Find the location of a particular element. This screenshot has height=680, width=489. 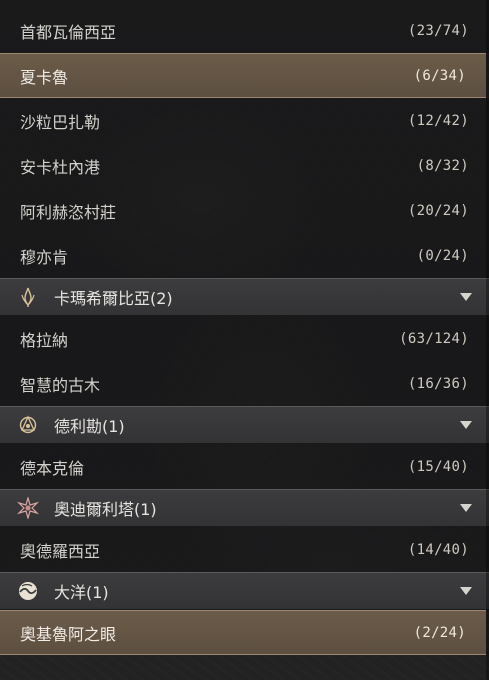

region-group-header-kamasylvia: 卡瑪希爾比亞(2) is located at coordinates (244, 297).